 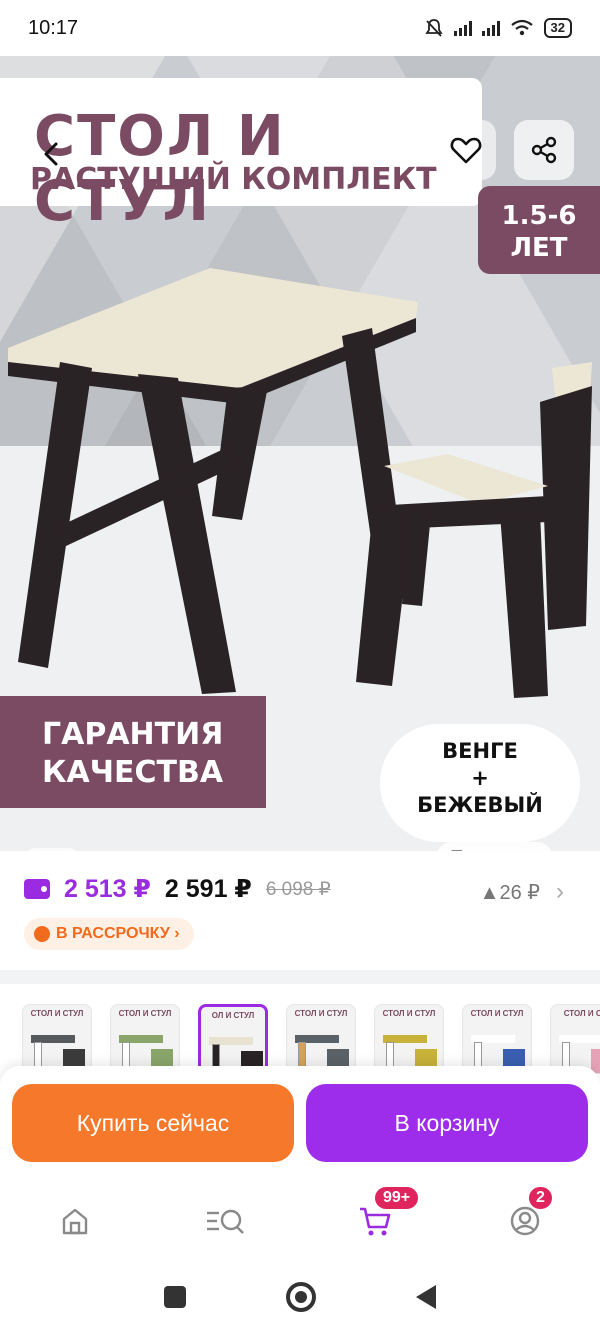 I want to click on add-to-cart-button: В корзину, so click(x=447, y=1123).